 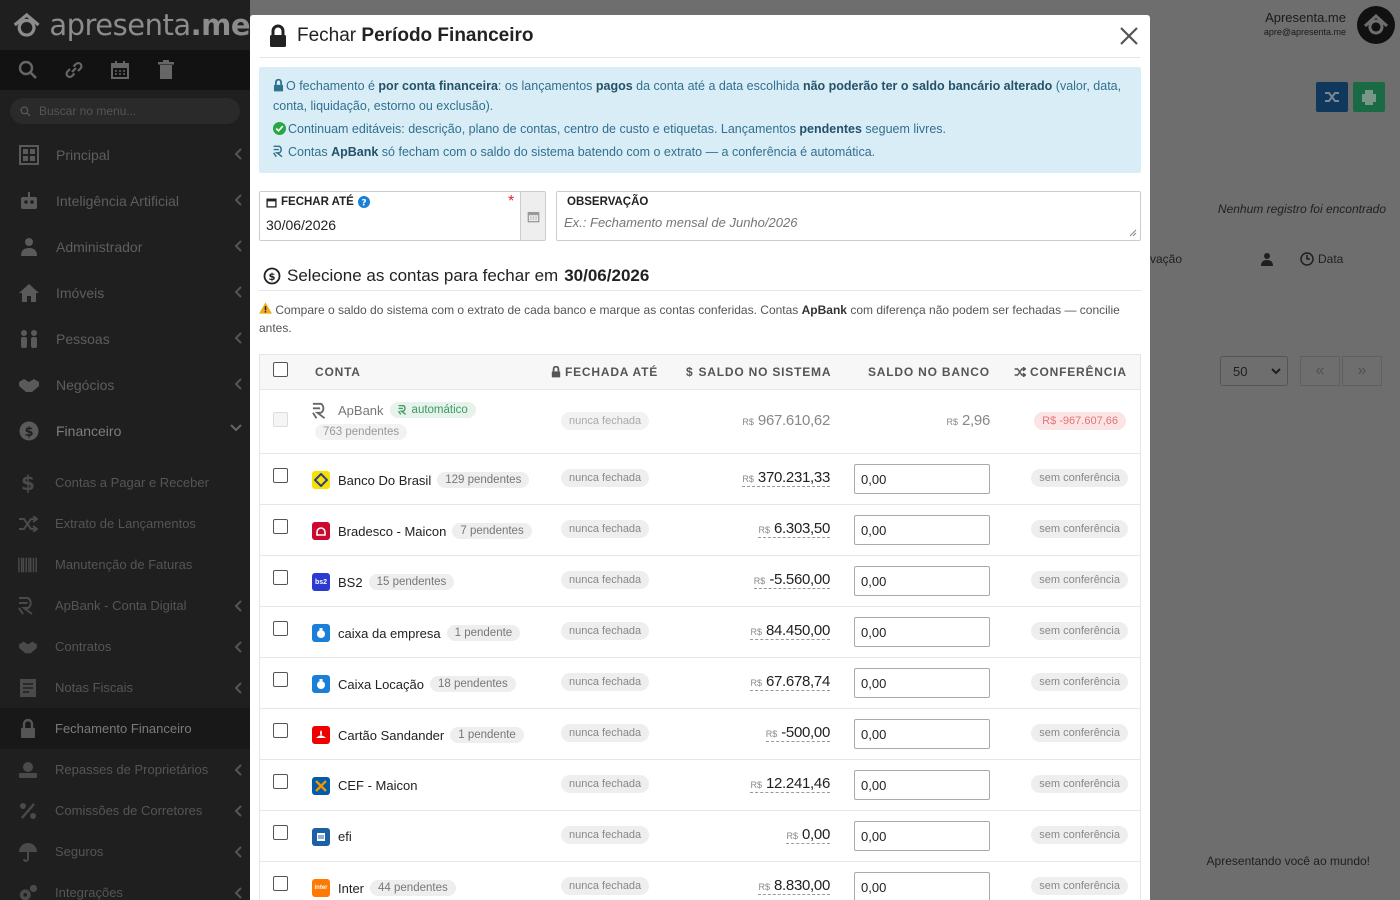 I want to click on sidebar-subitem-faturas: Manutenção de Faturas, so click(x=125, y=564).